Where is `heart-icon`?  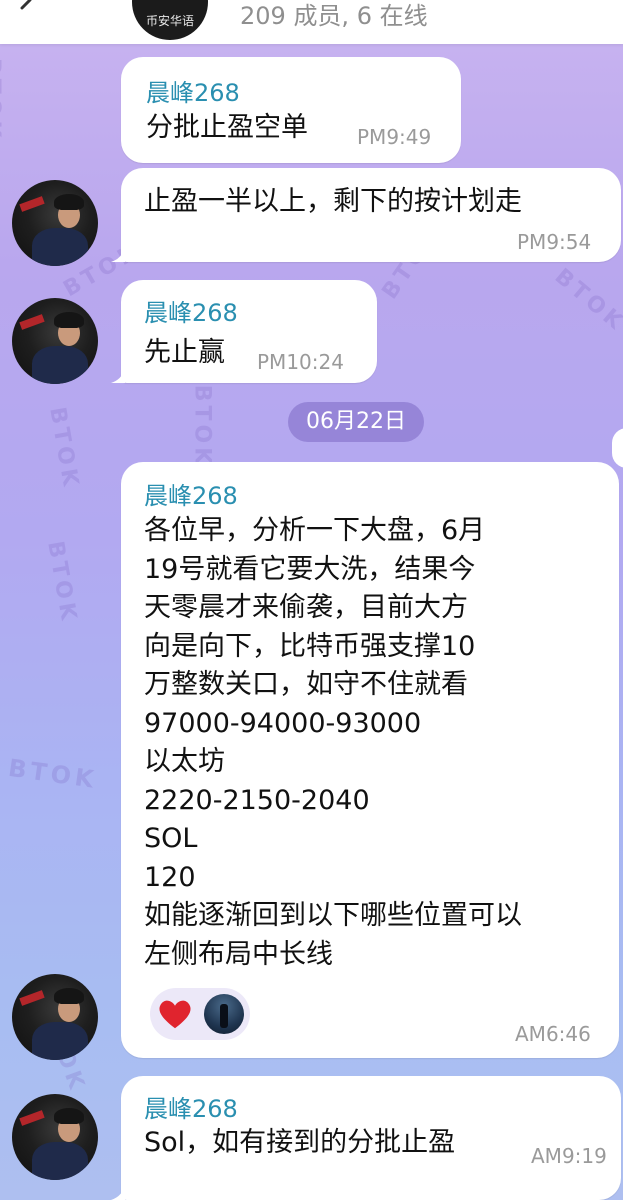 heart-icon is located at coordinates (175, 1014).